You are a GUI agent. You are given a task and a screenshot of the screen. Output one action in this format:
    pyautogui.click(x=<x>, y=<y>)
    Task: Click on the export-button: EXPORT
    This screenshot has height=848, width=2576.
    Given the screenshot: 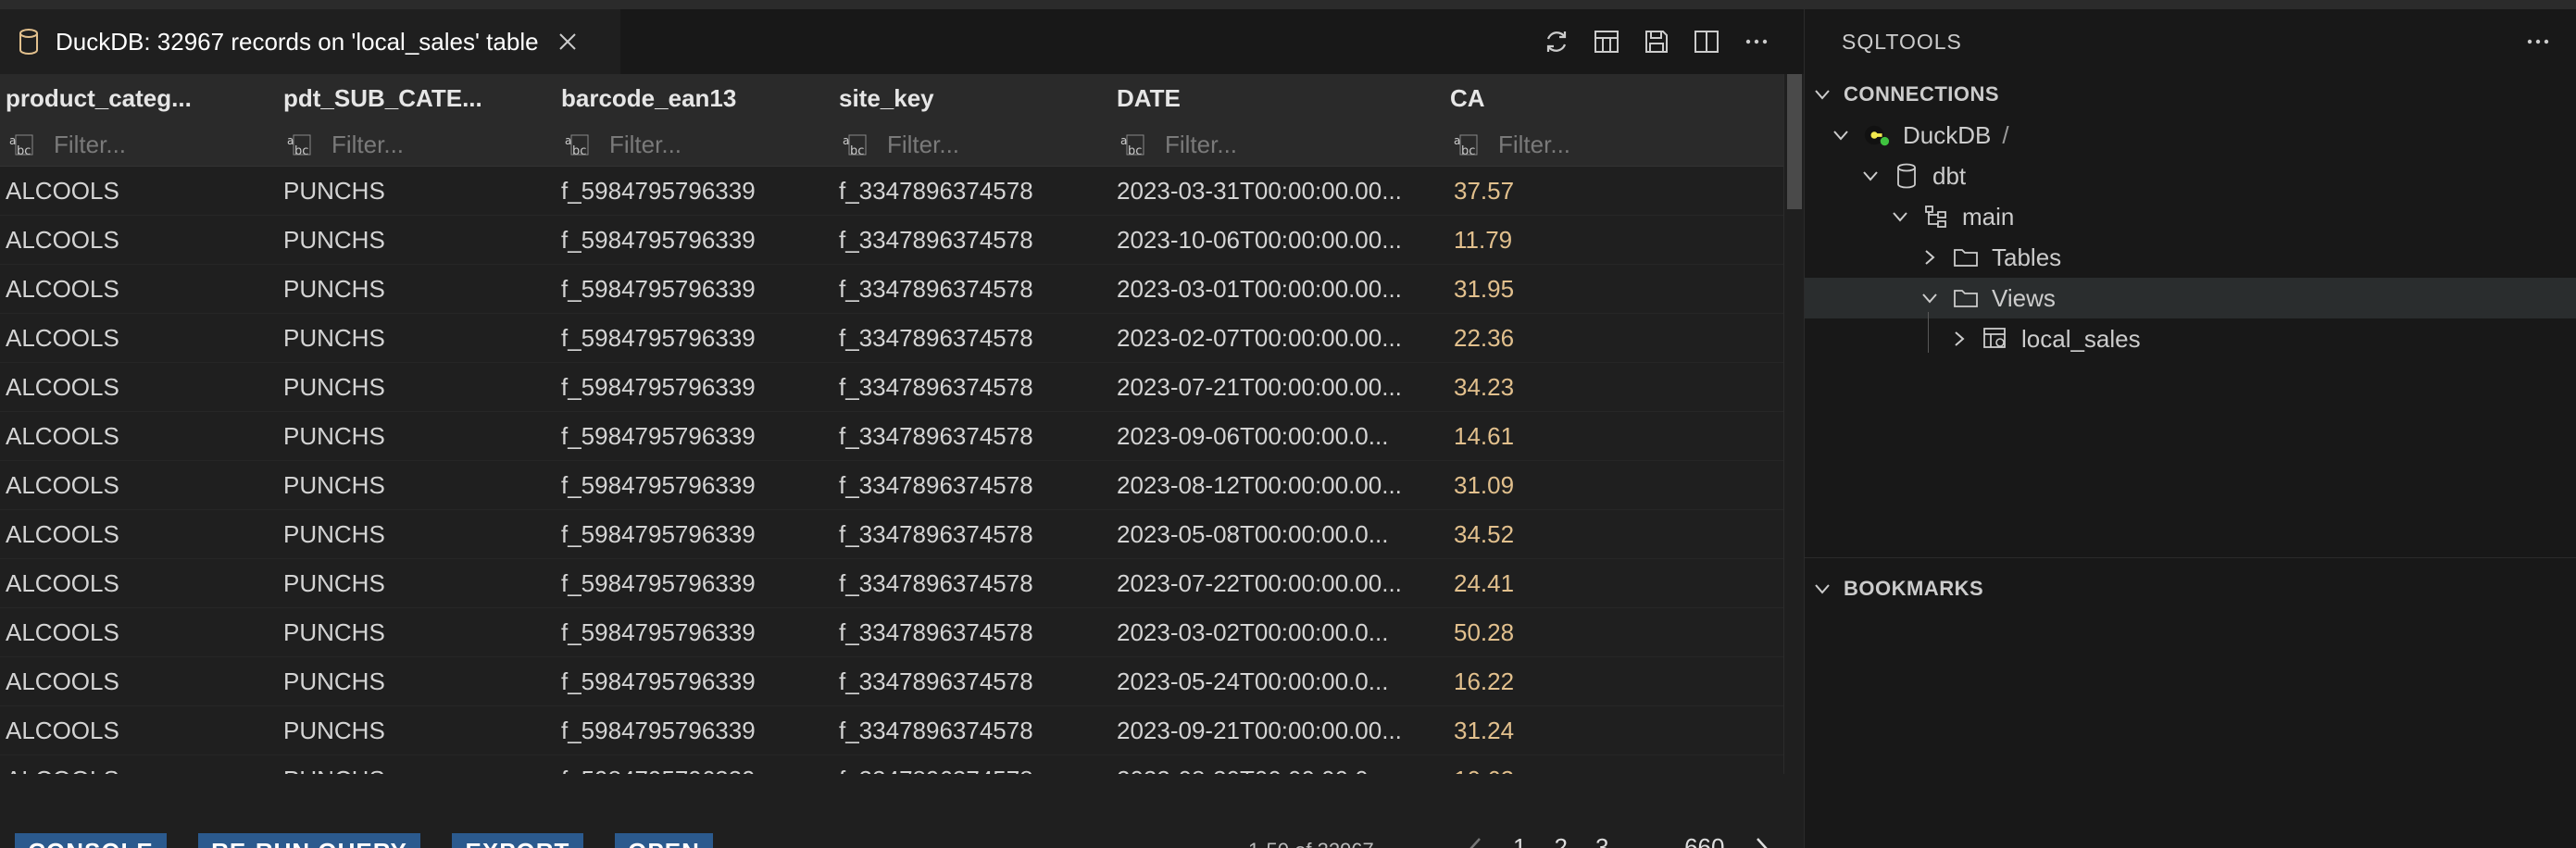 What is the action you would take?
    pyautogui.click(x=517, y=841)
    